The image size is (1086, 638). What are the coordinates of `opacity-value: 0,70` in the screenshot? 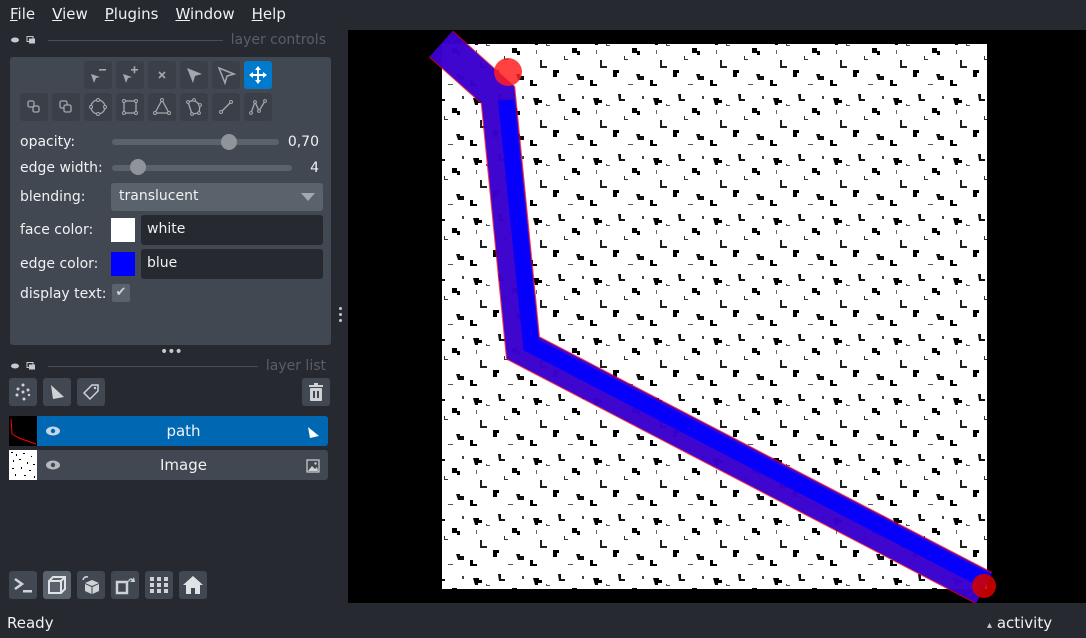 It's located at (303, 142).